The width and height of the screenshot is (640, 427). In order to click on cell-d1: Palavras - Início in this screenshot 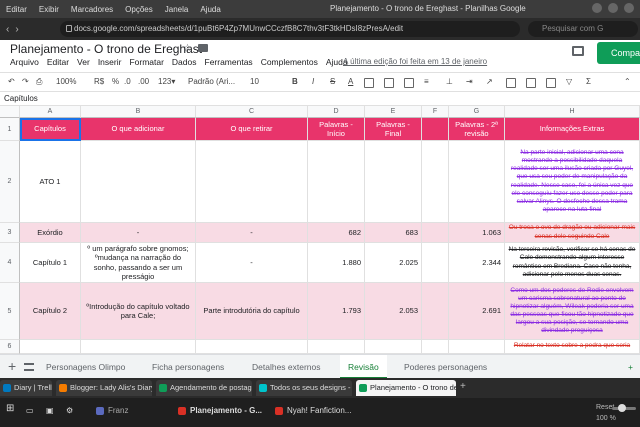, I will do `click(336, 129)`.